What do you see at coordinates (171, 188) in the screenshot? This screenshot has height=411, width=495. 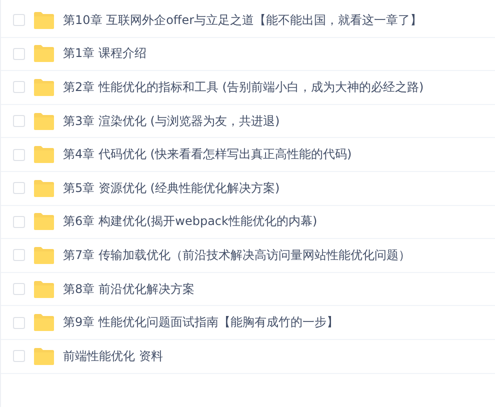 I see `folder-name: 第5章 资源优化 (经典性能优化解决方案)` at bounding box center [171, 188].